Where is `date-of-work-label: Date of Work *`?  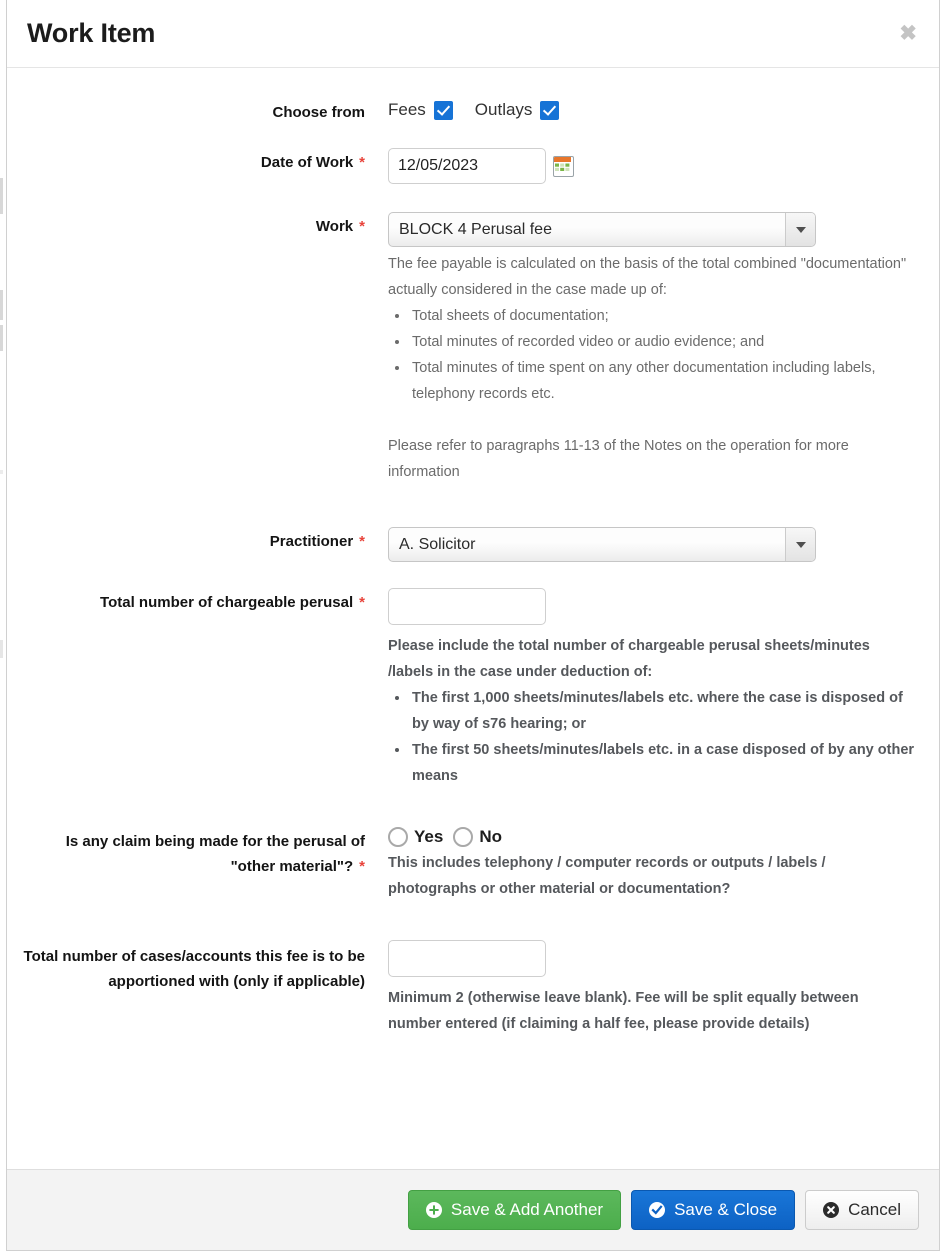
date-of-work-label: Date of Work * is located at coordinates (198, 160).